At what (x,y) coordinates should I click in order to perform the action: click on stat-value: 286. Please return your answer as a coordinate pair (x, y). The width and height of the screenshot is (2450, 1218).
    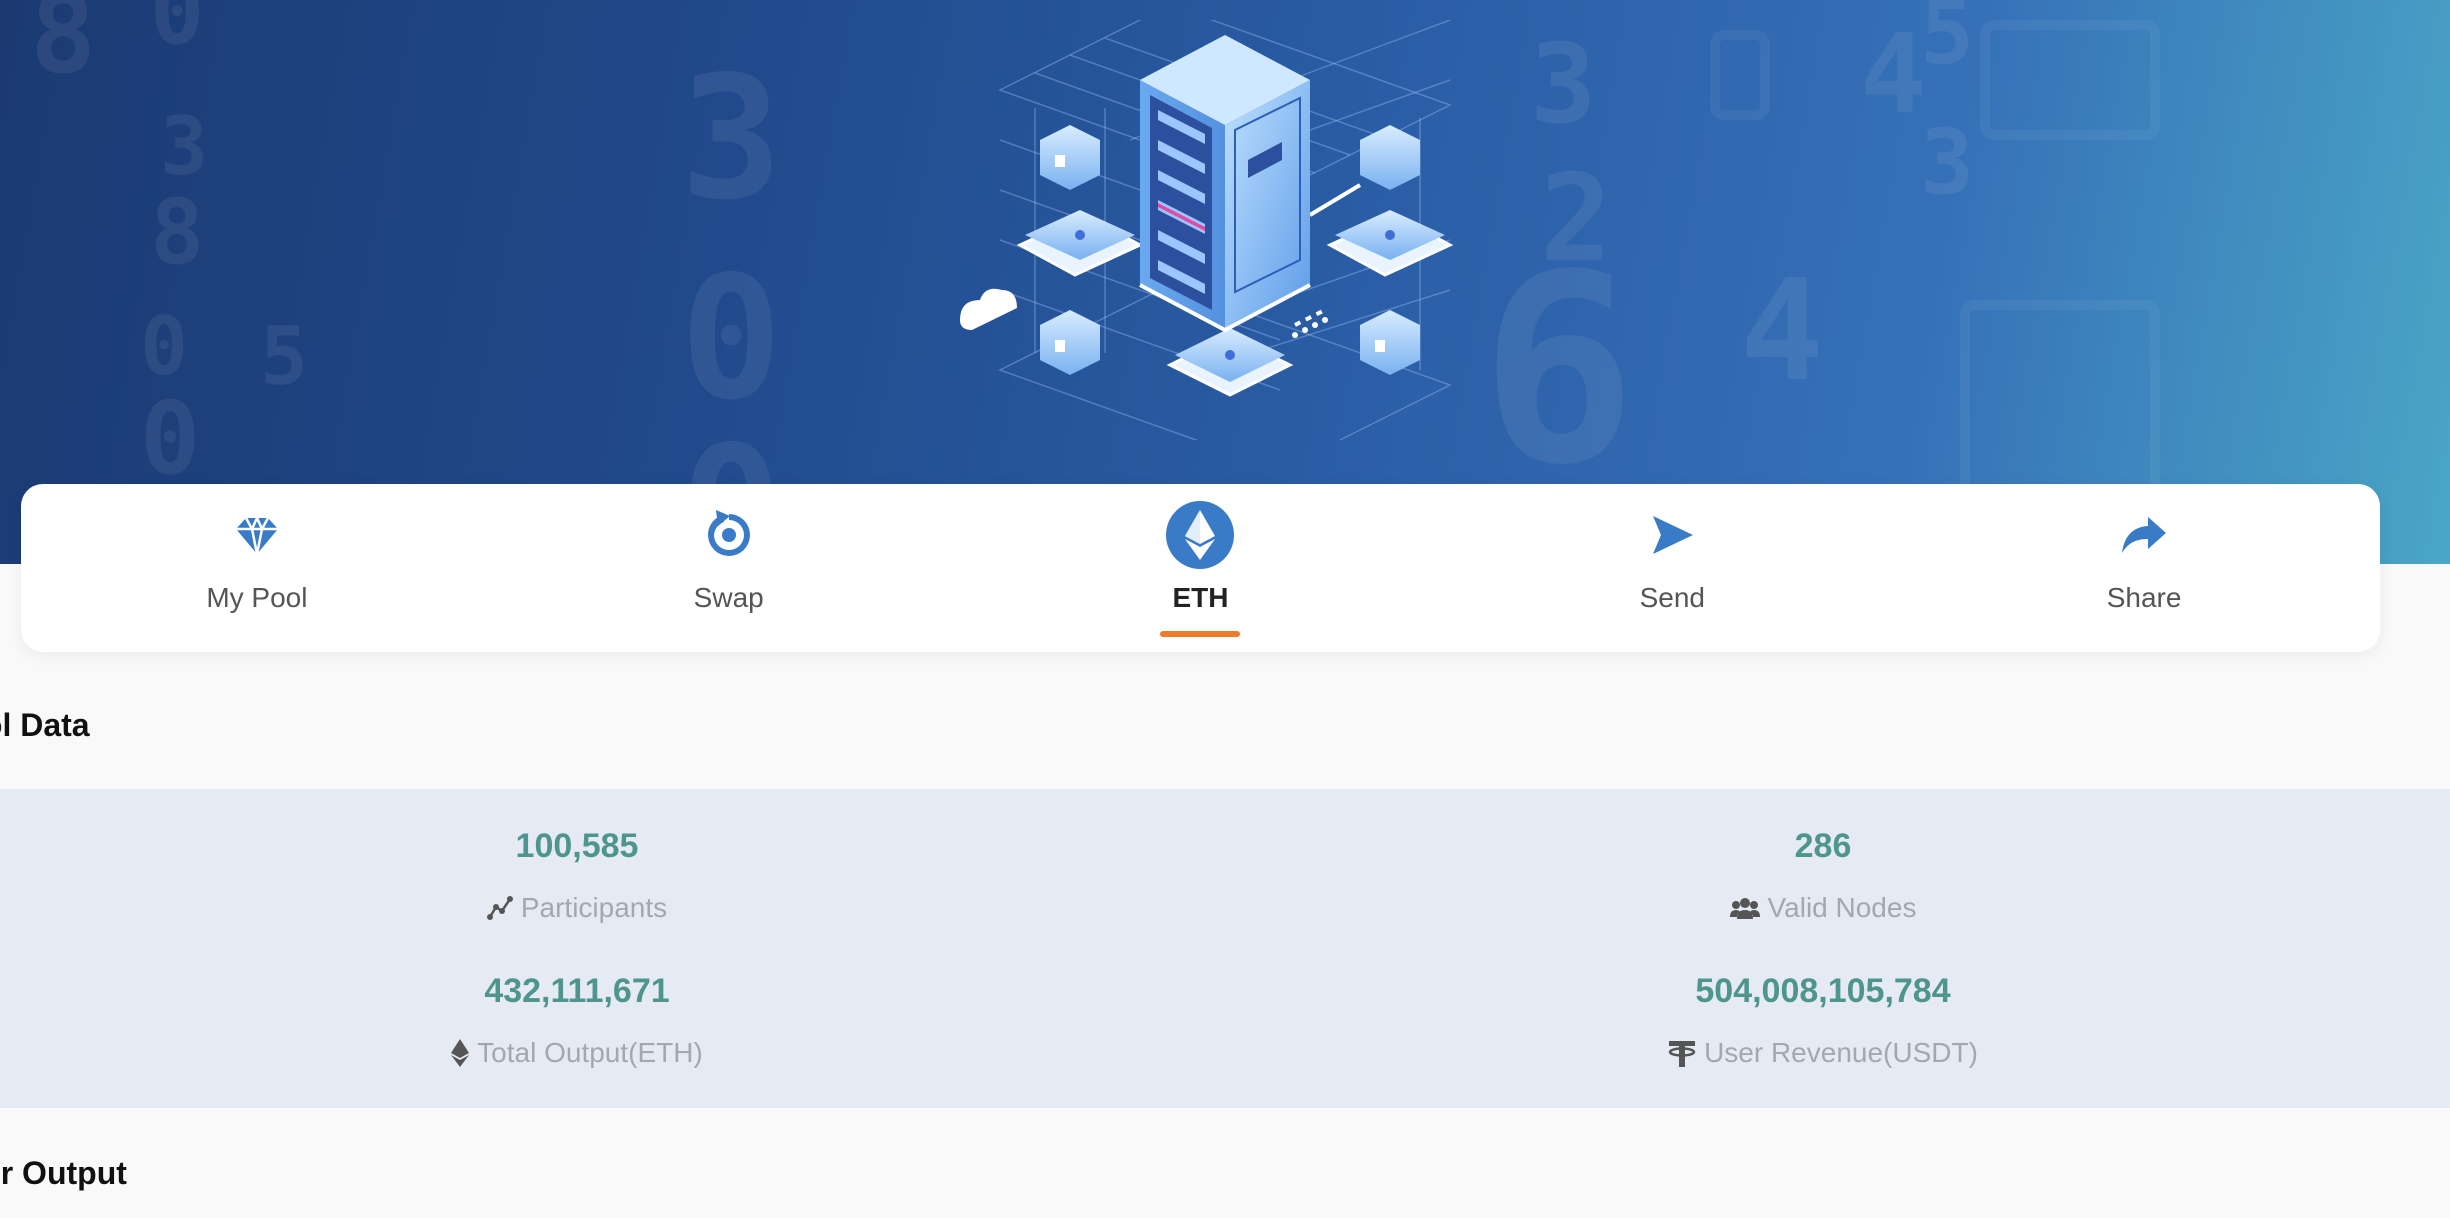
    Looking at the image, I should click on (1823, 846).